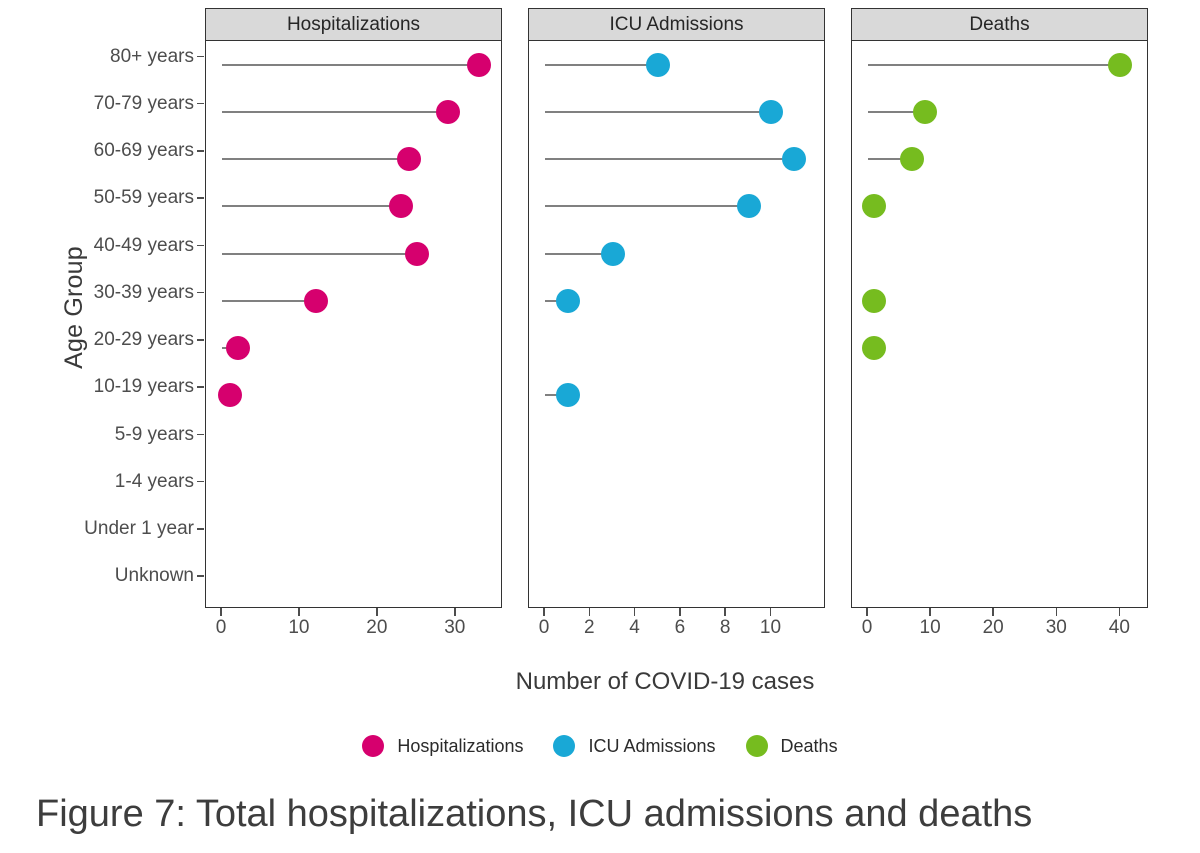  I want to click on y-axis-tick-label: 80+ years, so click(152, 56).